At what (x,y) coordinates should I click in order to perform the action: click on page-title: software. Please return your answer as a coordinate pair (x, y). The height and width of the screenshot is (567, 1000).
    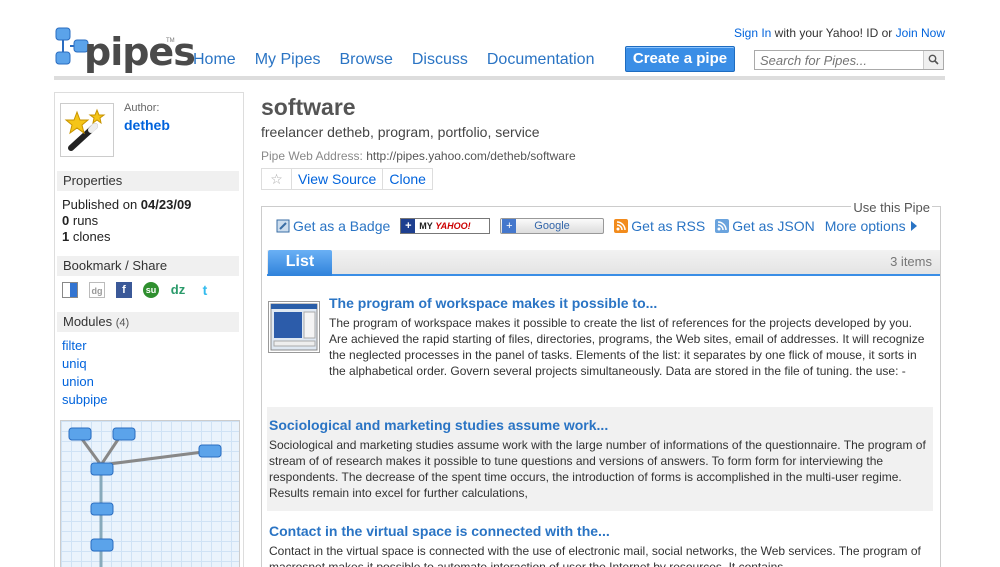
    Looking at the image, I should click on (308, 107).